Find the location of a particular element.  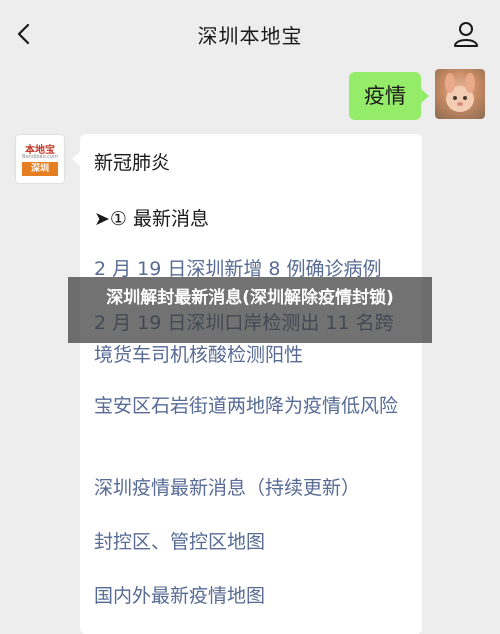

outgoing-message-bubble: 疫情 is located at coordinates (389, 96).